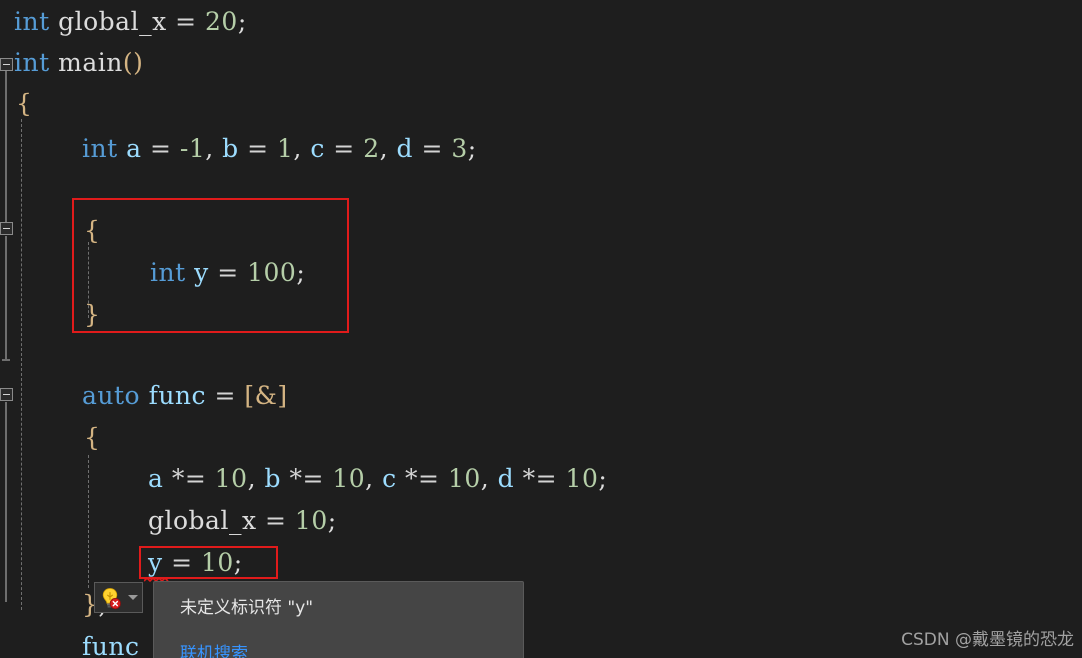 This screenshot has height=658, width=1082. I want to click on csdn-watermark: CSDN @戴墨镜的恐龙, so click(987, 640).